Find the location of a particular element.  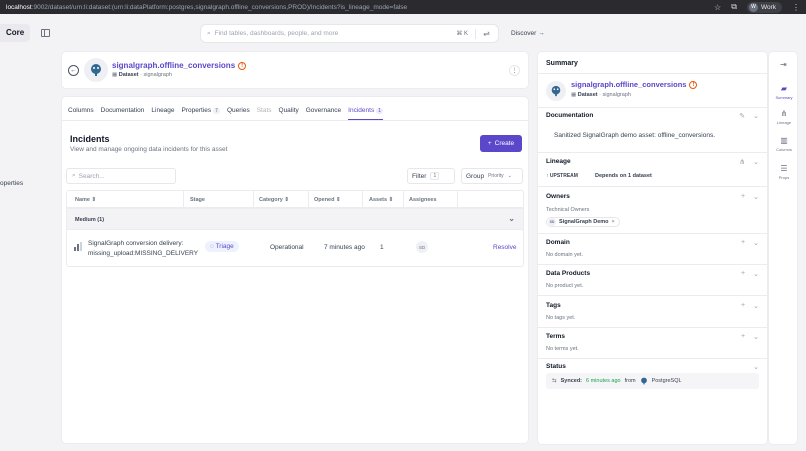

priority-group-row: Medium (1) ⌄ is located at coordinates (295, 219).